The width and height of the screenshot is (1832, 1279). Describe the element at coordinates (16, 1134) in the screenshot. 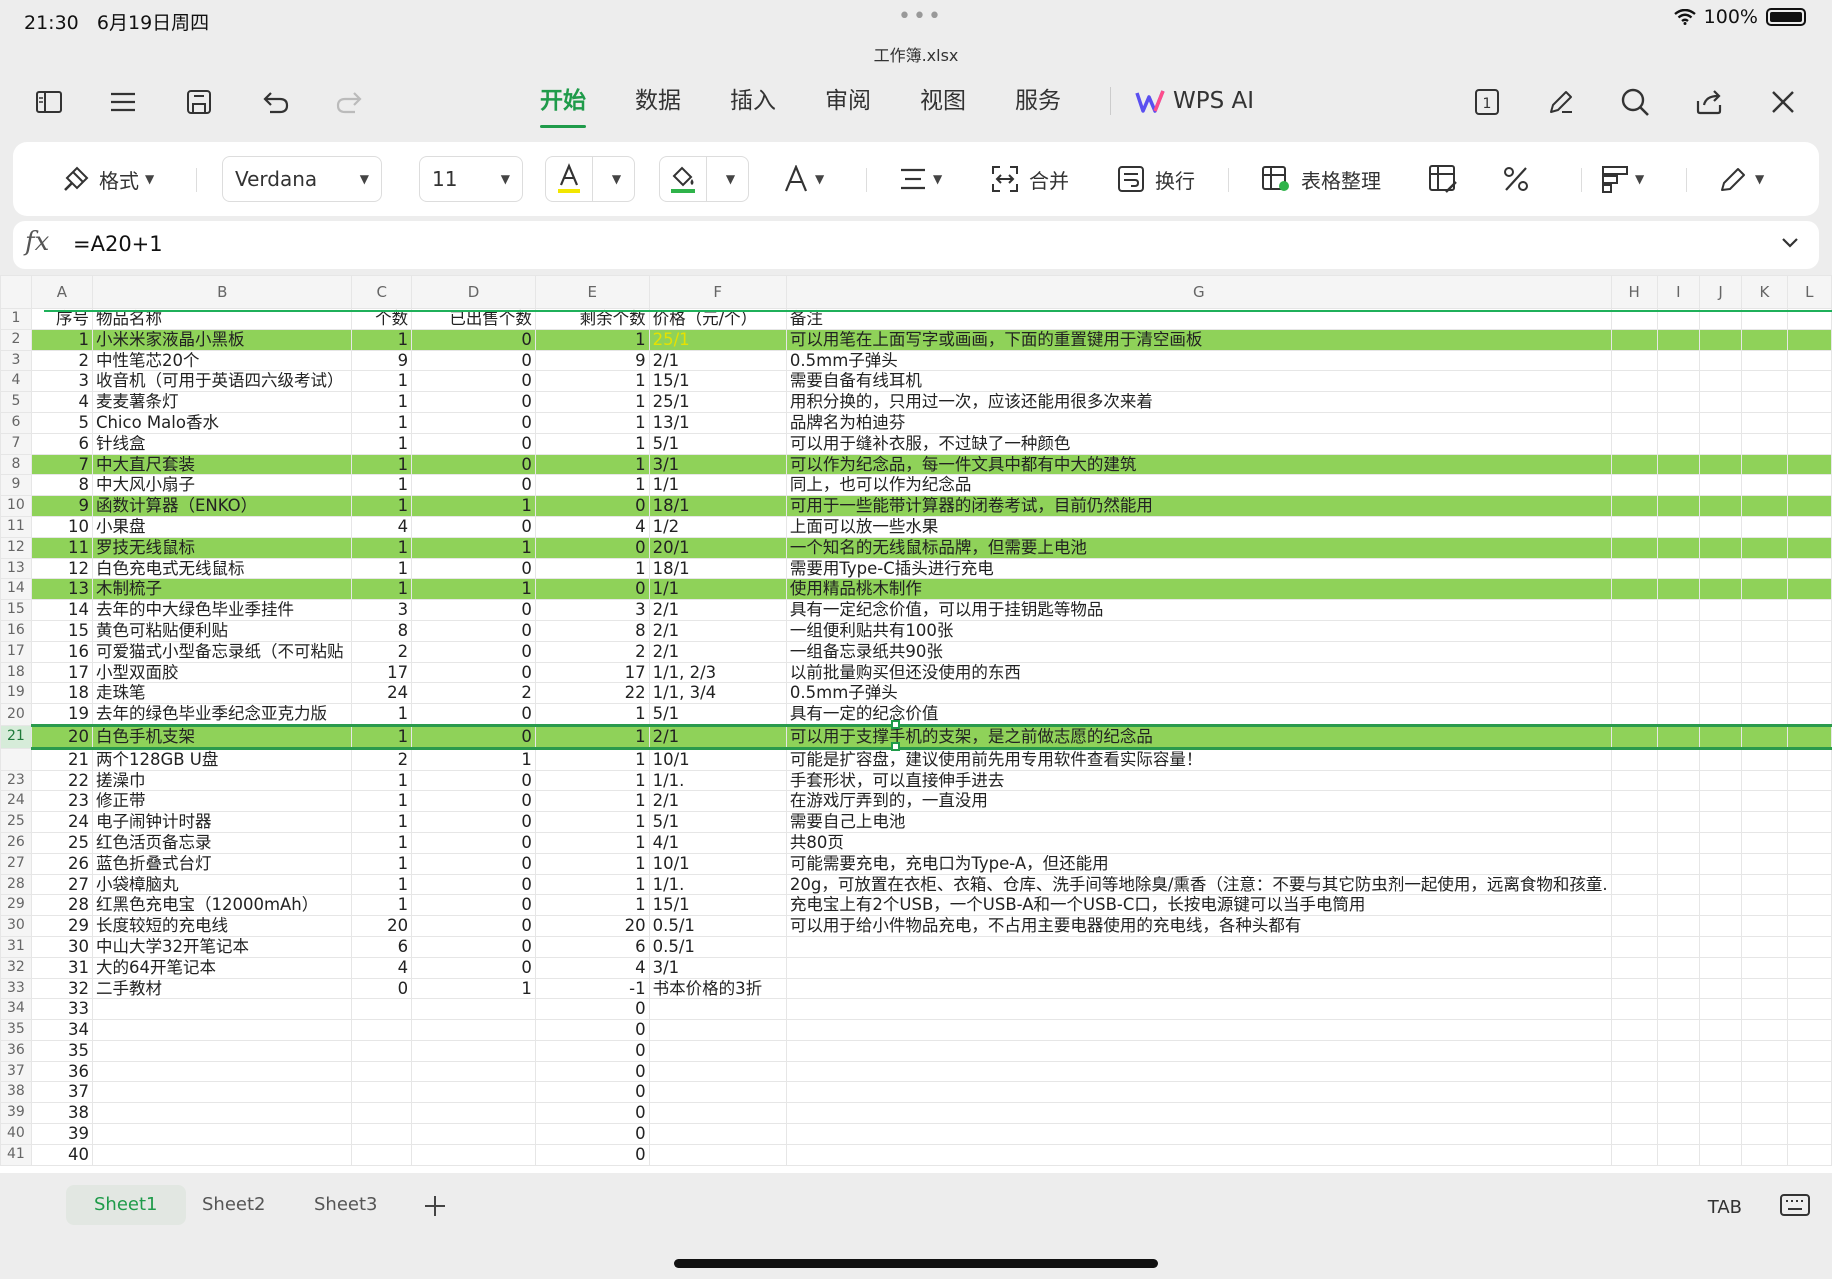

I see `row-header: 40` at that location.